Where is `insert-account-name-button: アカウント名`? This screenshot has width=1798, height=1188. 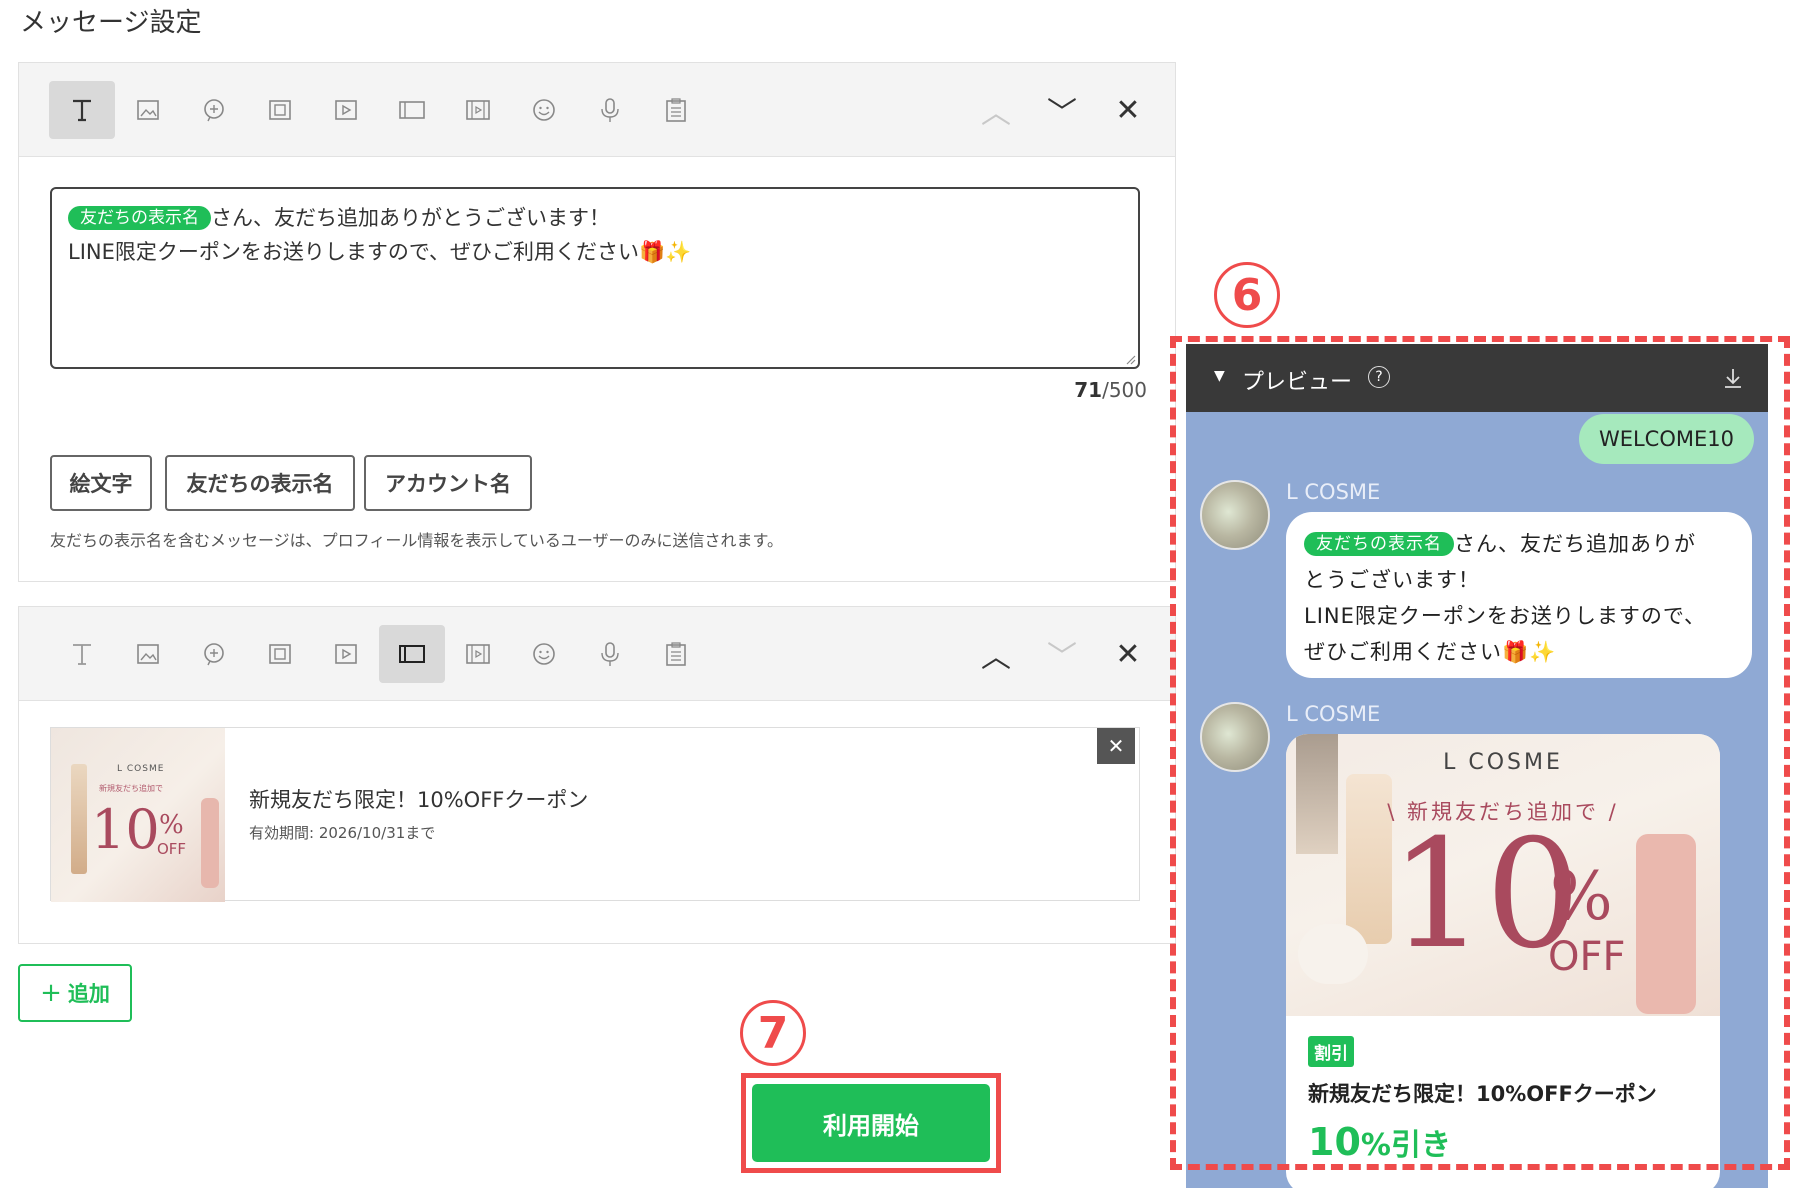 insert-account-name-button: アカウント名 is located at coordinates (448, 483).